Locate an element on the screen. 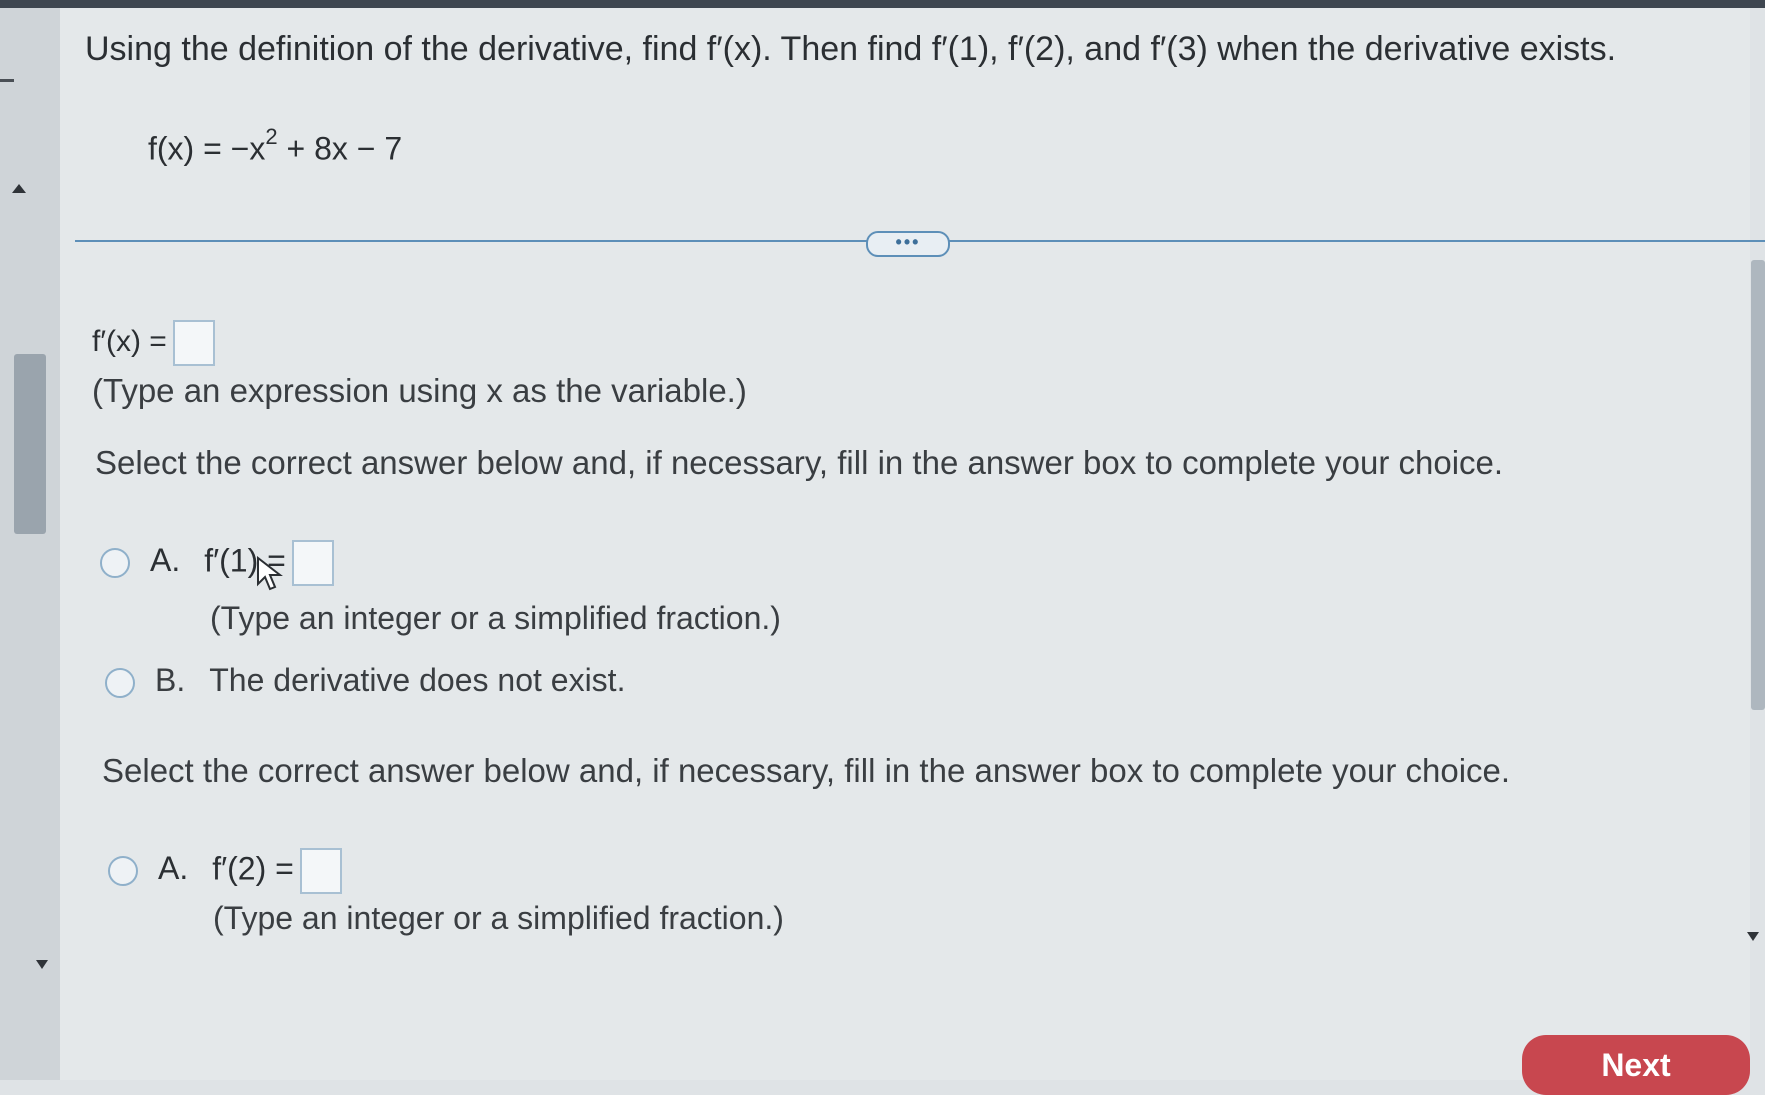  part3-option-a-label: f′(2) = is located at coordinates (253, 868).